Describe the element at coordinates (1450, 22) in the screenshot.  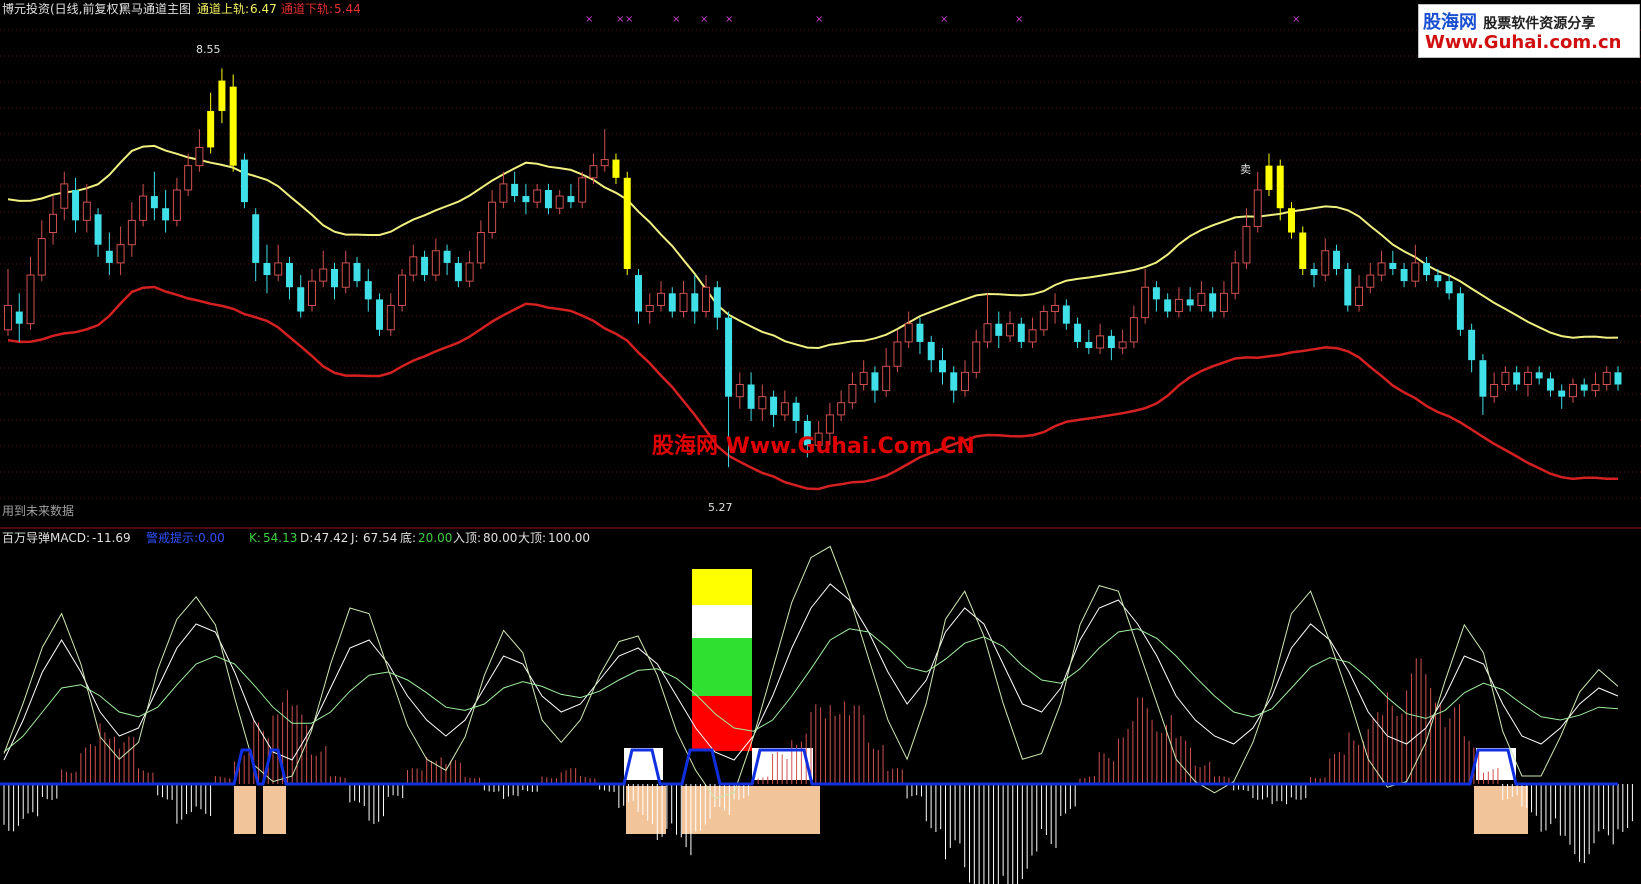
I see `logo-brand: 股海网` at that location.